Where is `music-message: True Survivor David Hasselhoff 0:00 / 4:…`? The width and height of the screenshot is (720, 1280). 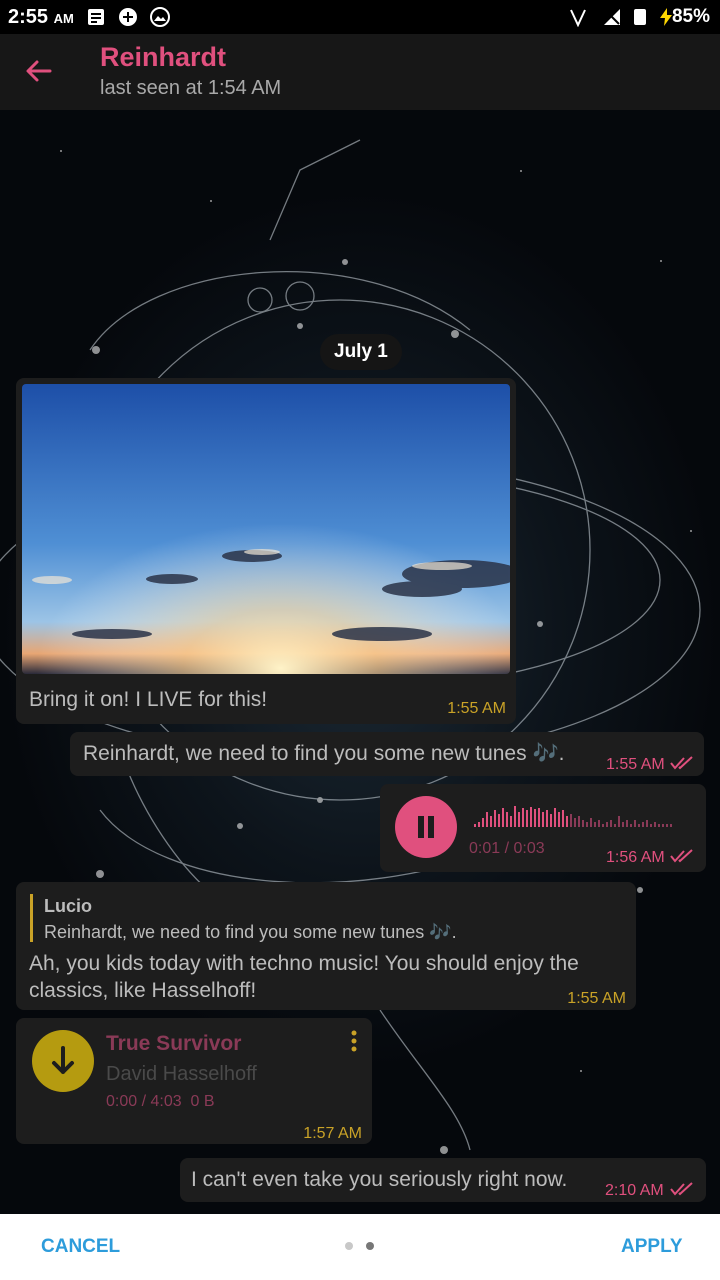 music-message: True Survivor David Hasselhoff 0:00 / 4:… is located at coordinates (194, 1081).